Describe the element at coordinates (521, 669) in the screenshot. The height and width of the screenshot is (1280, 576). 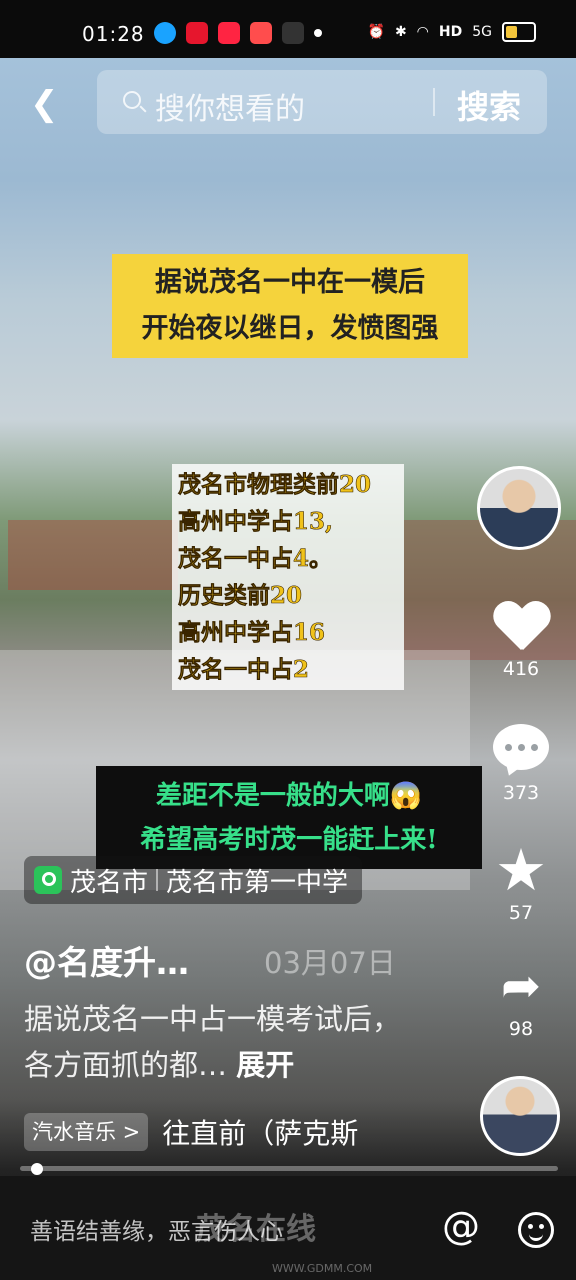
I see `like-count: 416` at that location.